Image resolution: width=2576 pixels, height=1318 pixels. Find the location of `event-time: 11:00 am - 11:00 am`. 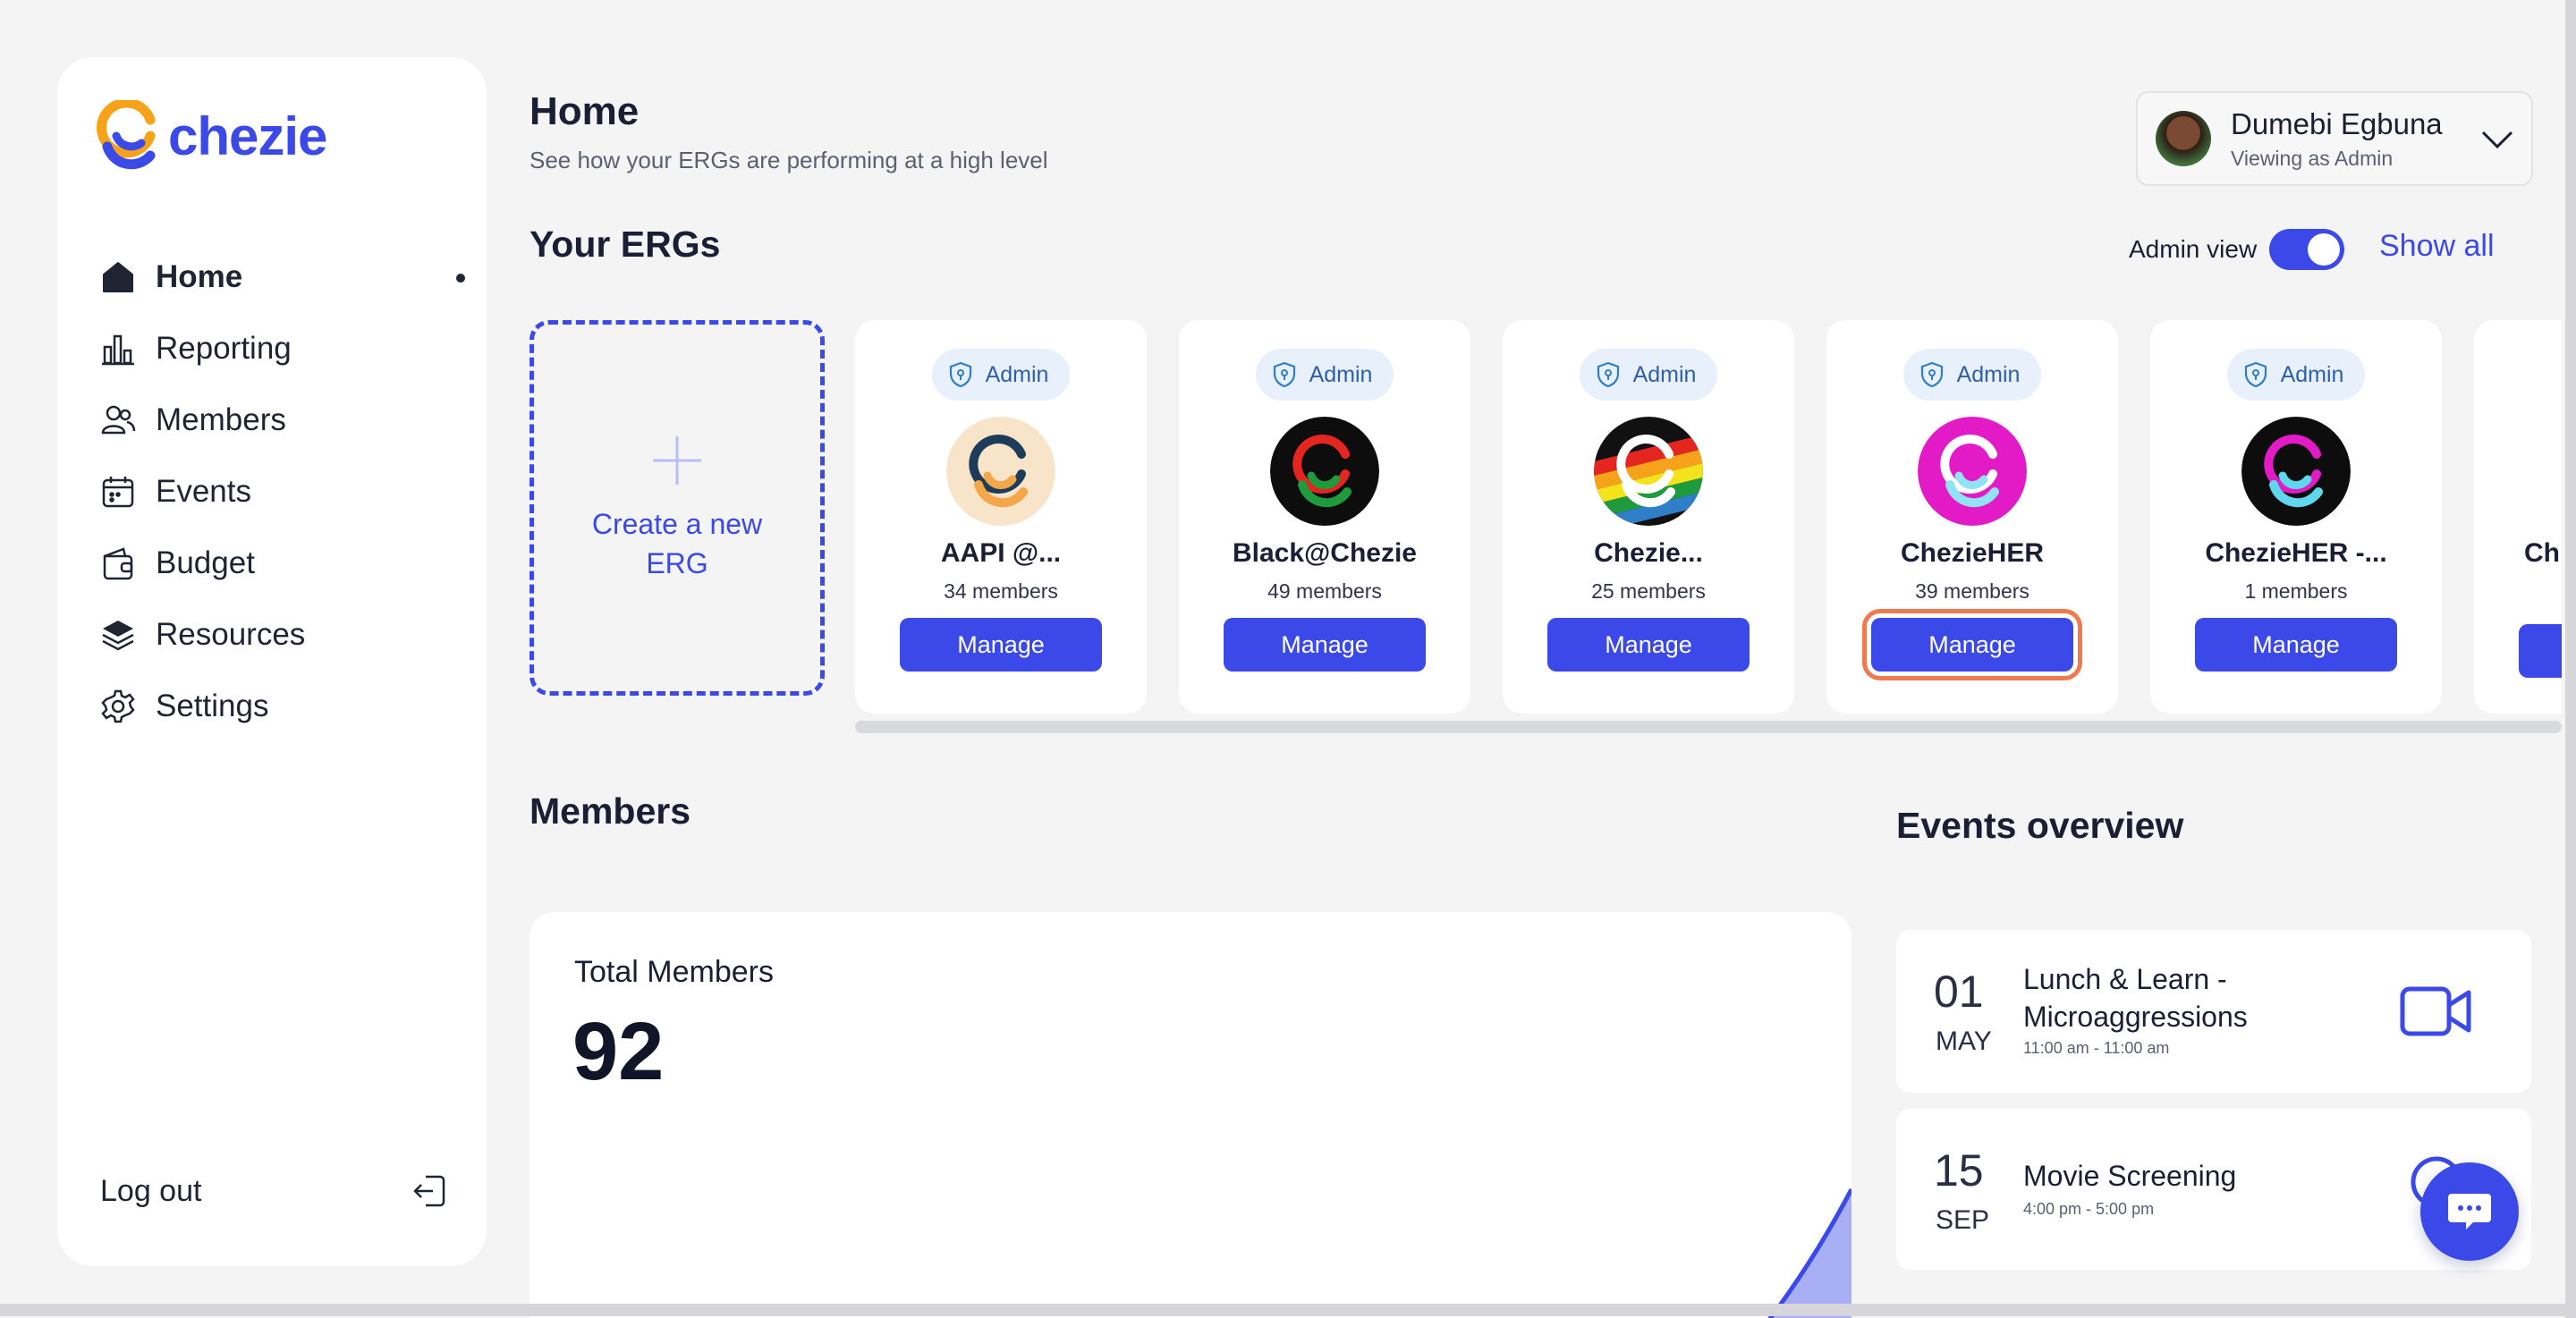

event-time: 11:00 am - 11:00 am is located at coordinates (2096, 1048).